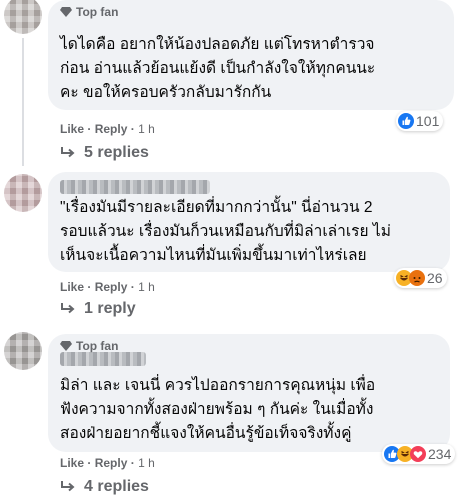  I want to click on reaction-count: 26, so click(435, 278).